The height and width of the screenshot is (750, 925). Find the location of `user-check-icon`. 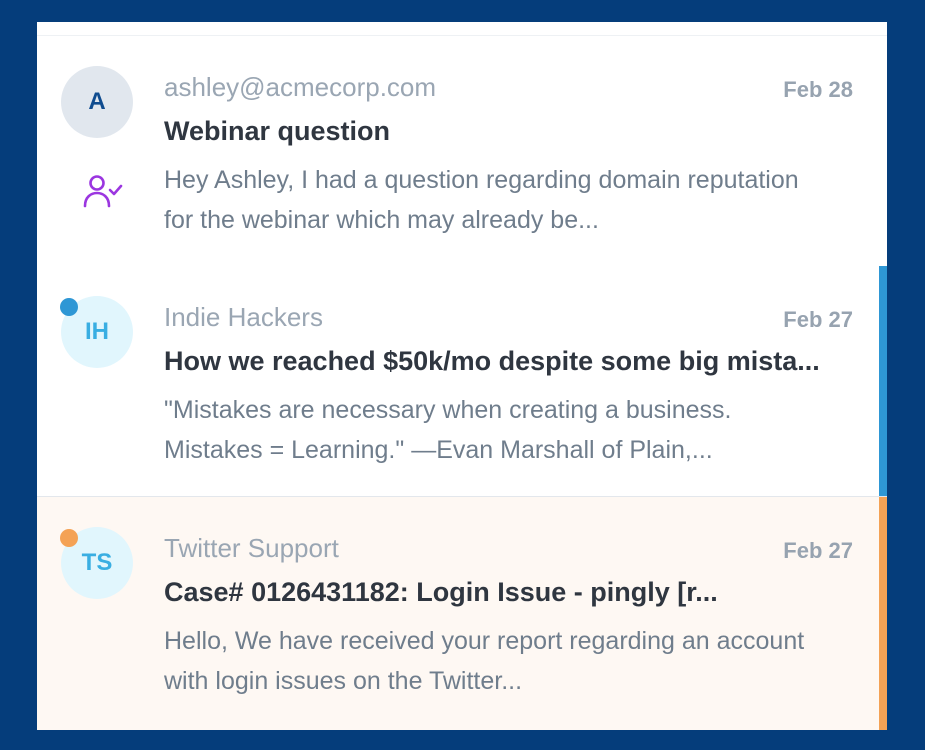

user-check-icon is located at coordinates (103, 191).